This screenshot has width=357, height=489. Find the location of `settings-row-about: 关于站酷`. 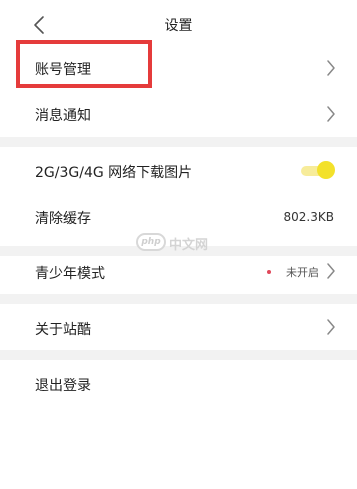

settings-row-about: 关于站酷 is located at coordinates (178, 327).